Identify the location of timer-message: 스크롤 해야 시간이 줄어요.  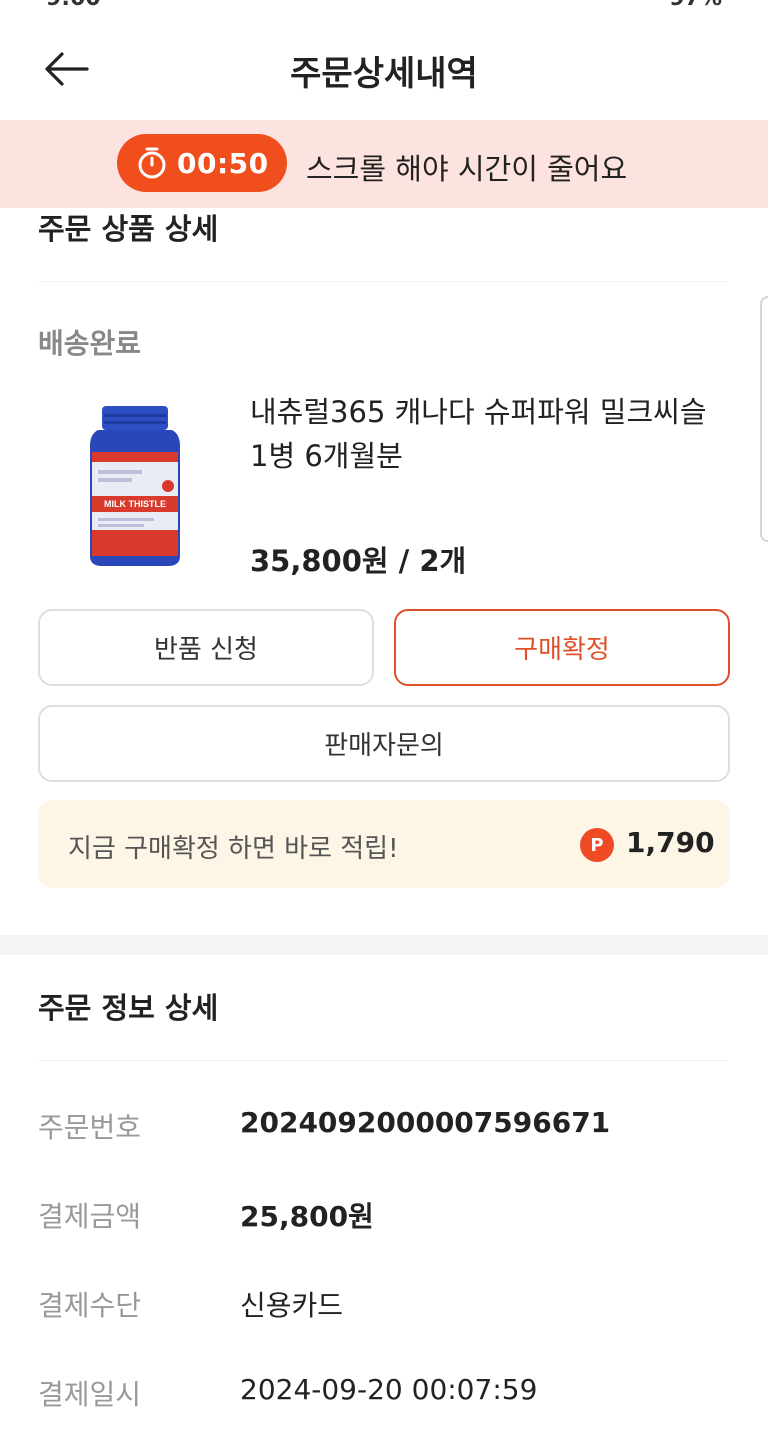
(467, 169).